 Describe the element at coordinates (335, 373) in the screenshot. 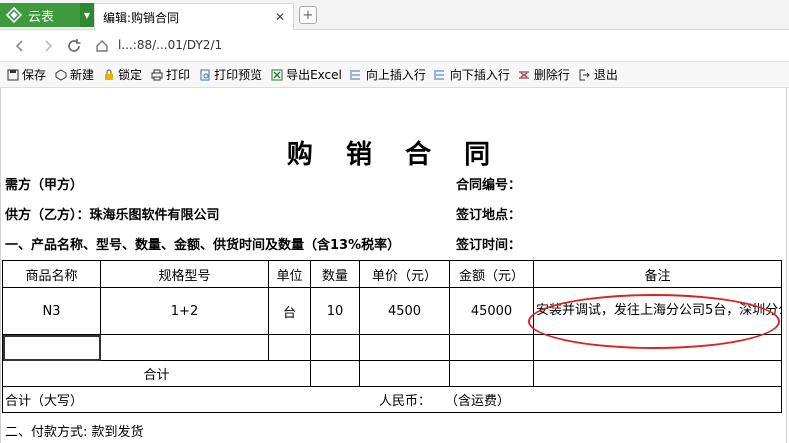

I see `total-qty` at that location.